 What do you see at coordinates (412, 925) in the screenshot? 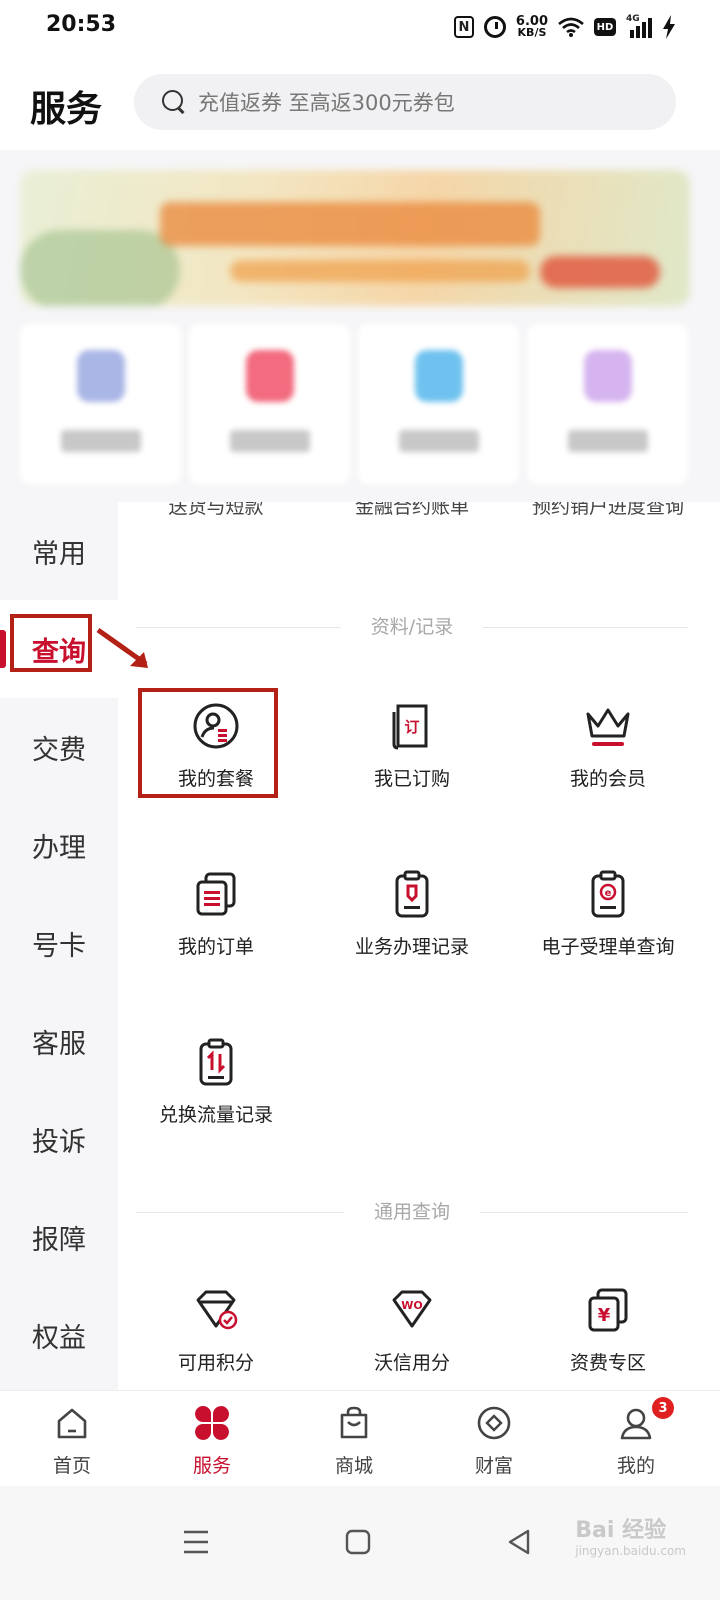
I see `business-records-item: 业务办理记录` at bounding box center [412, 925].